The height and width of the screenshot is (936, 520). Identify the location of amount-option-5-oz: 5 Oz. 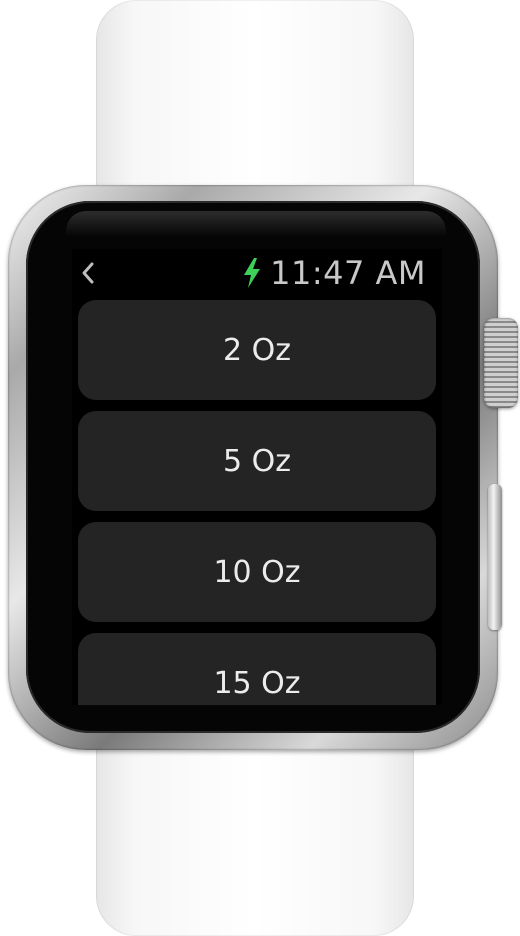
(257, 461).